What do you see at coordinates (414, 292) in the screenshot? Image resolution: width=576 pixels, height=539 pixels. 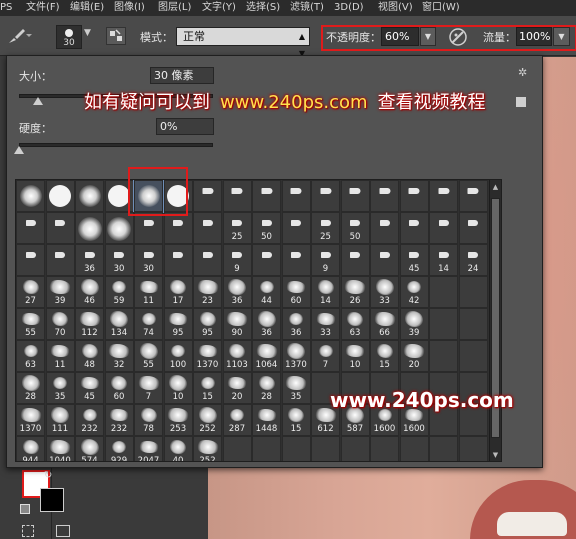 I see `brush-tip: 42` at bounding box center [414, 292].